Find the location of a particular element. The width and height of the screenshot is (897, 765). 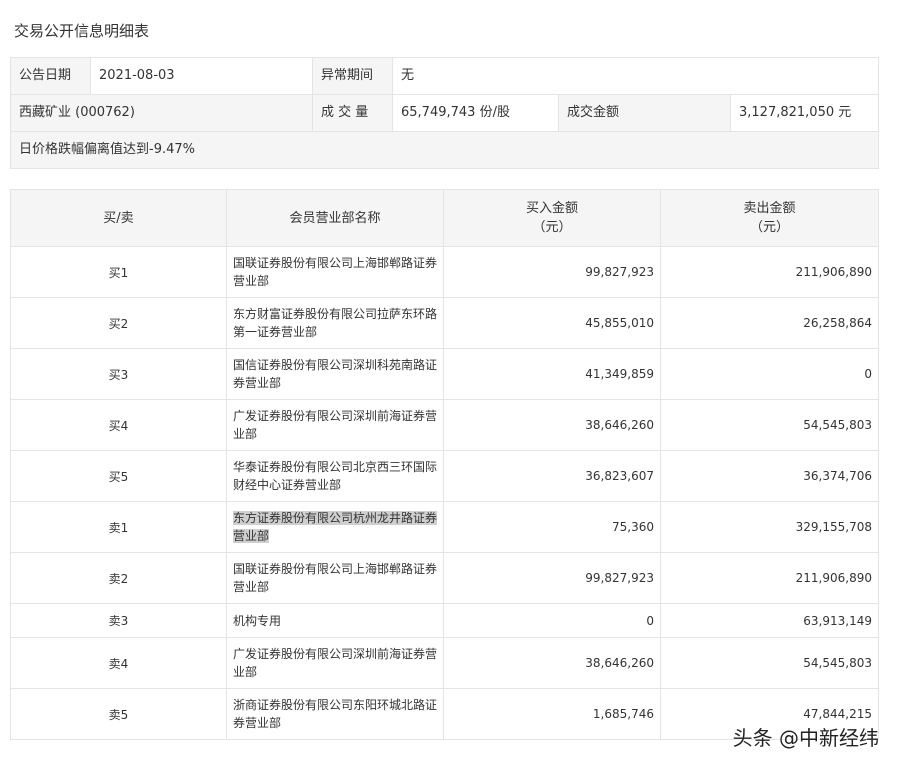

announce-date-label: 公告日期 is located at coordinates (50, 76).